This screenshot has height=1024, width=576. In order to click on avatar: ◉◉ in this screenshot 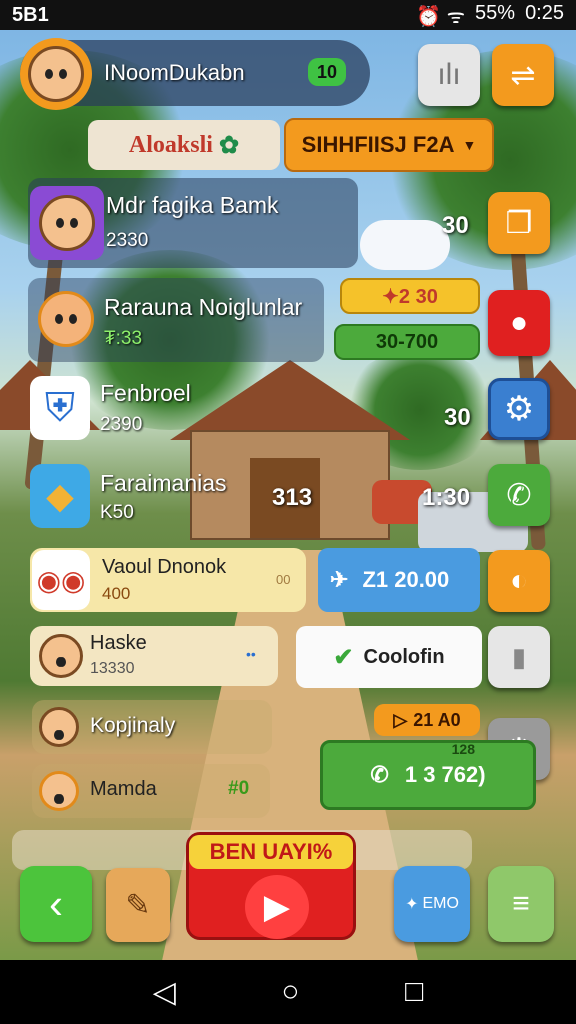, I will do `click(61, 580)`.